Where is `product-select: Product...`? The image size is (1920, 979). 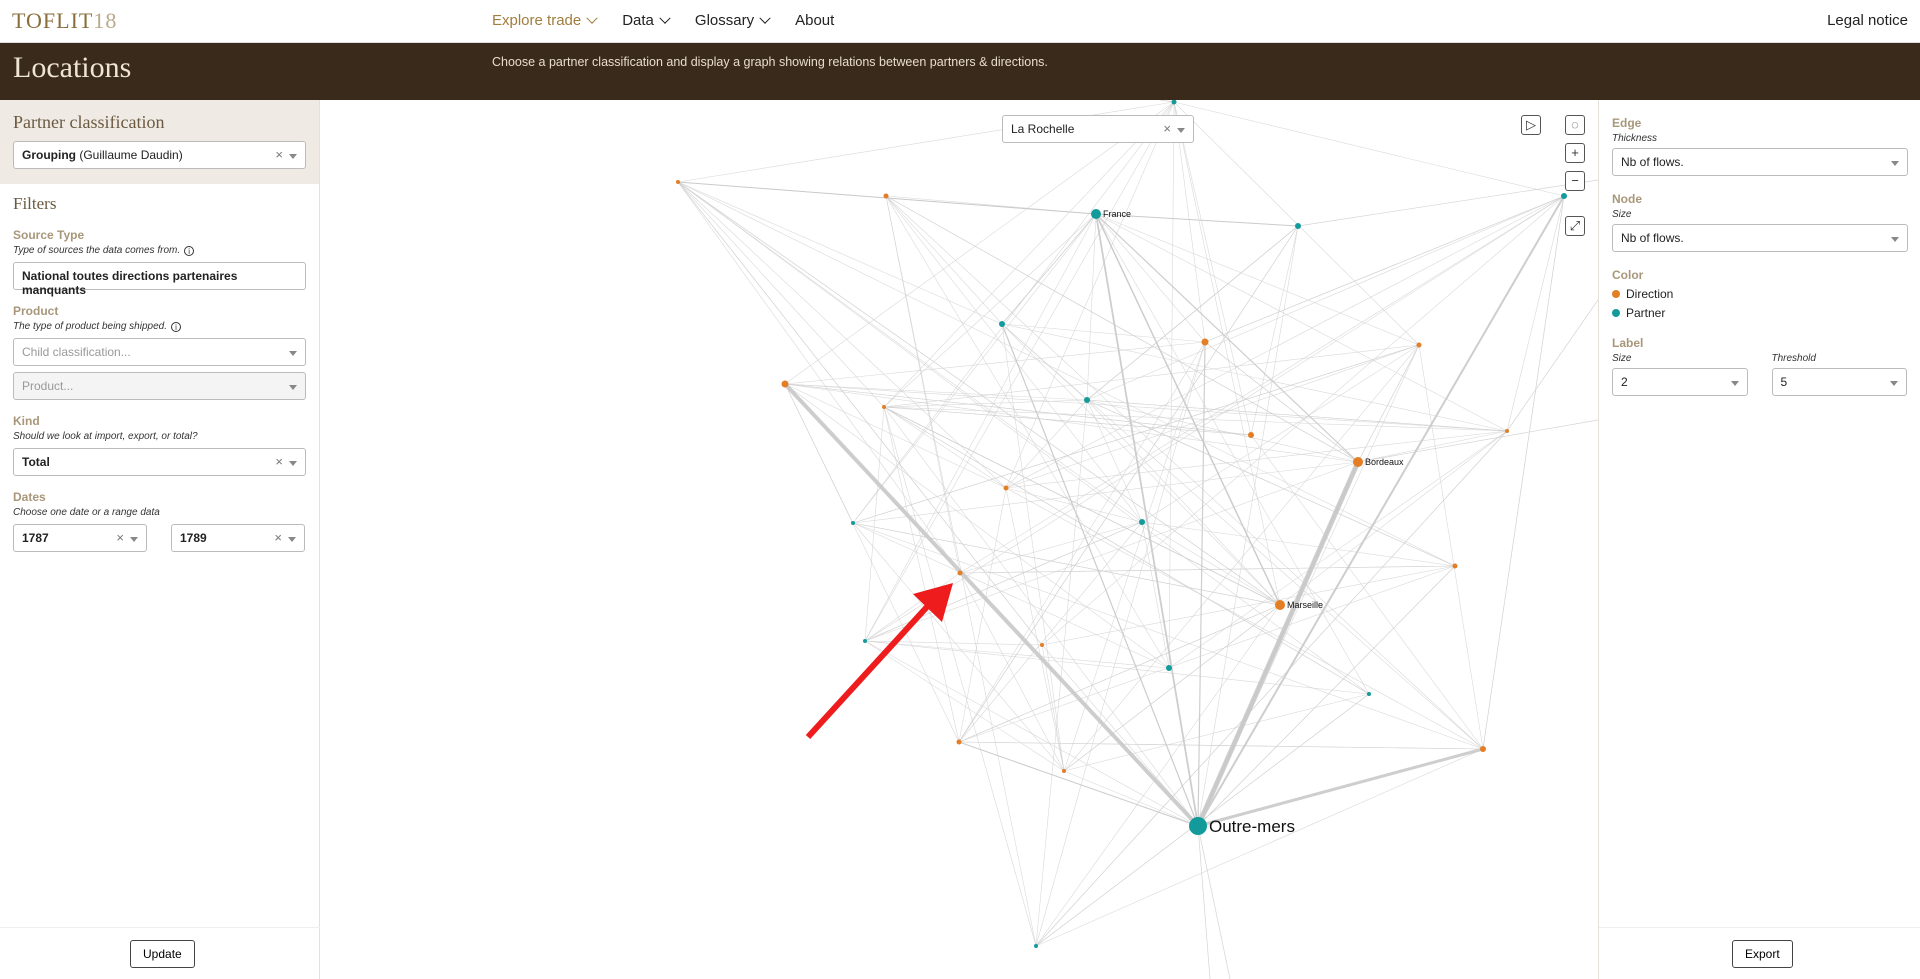
product-select: Product... is located at coordinates (159, 386).